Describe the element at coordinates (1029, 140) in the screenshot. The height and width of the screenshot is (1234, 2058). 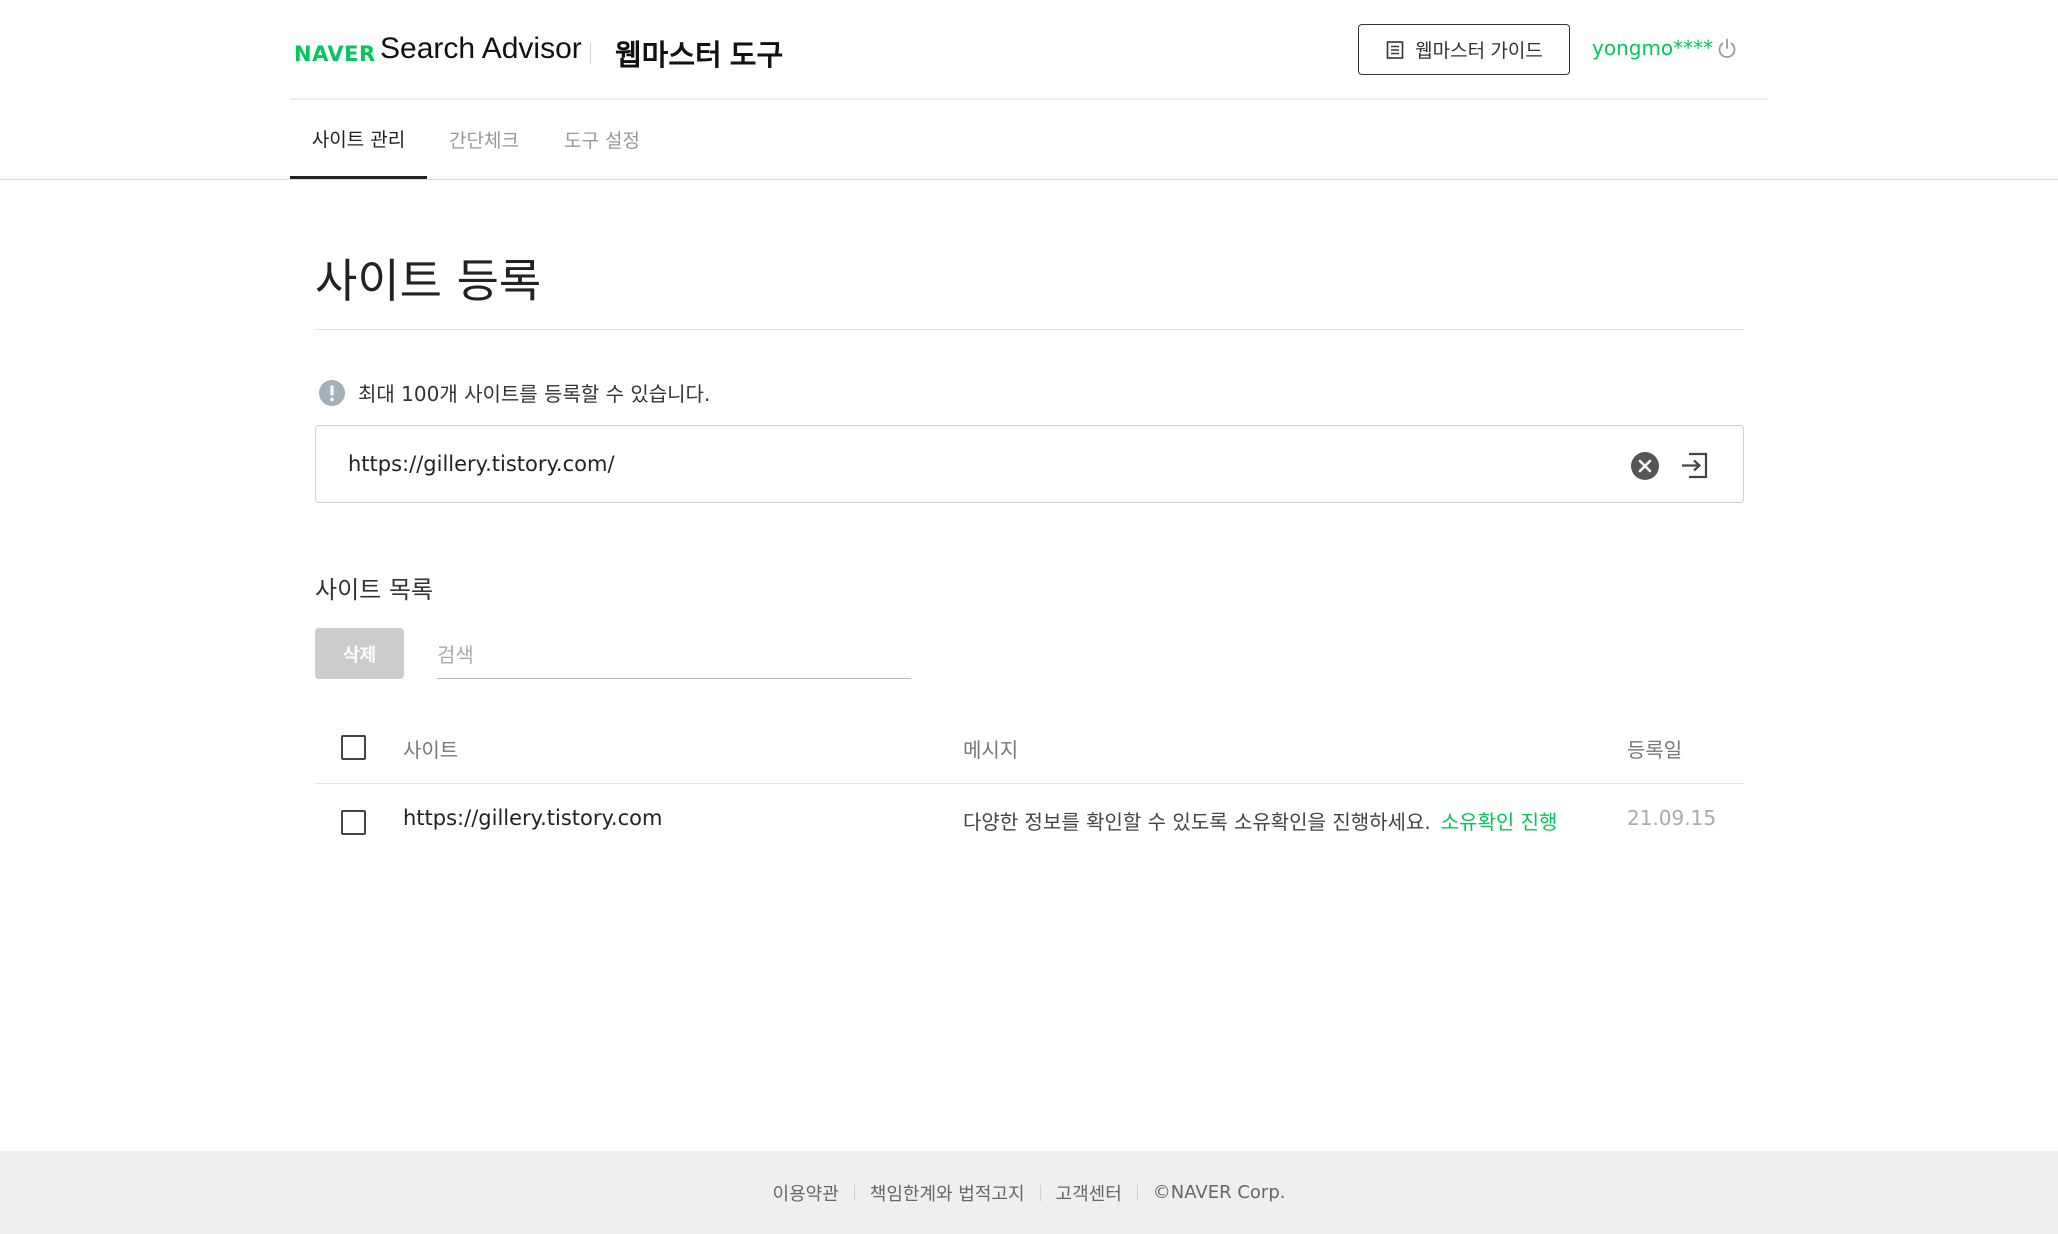
I see `tab-bar: 사이트 관리 간단체크 도구 설정` at that location.